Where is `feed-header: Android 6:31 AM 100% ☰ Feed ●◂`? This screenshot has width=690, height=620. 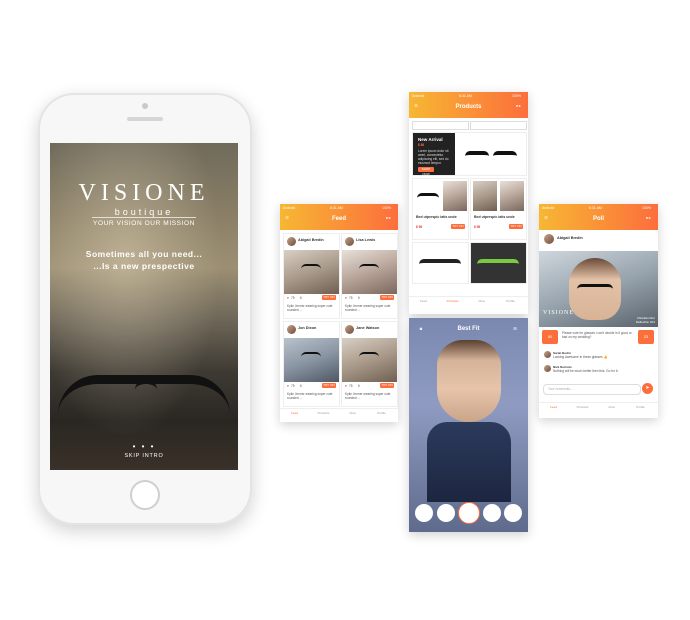 feed-header: Android 6:31 AM 100% ☰ Feed ●◂ is located at coordinates (339, 217).